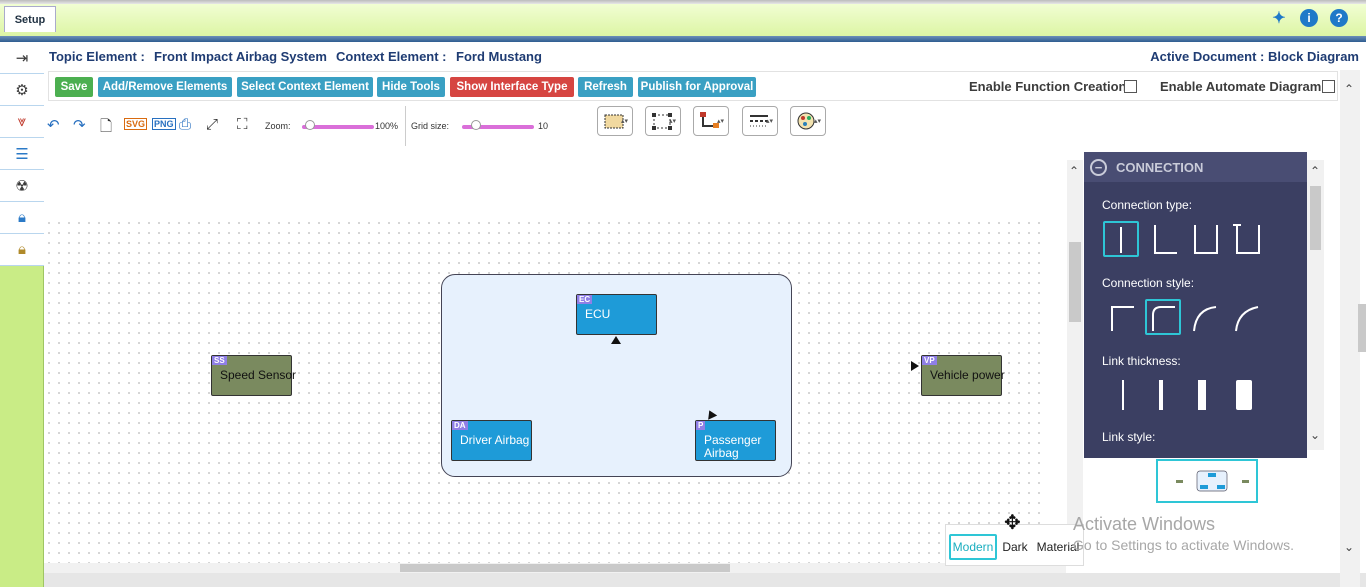 This screenshot has width=1366, height=587. I want to click on add-remove-elements-button: Add/Remove Elements, so click(165, 87).